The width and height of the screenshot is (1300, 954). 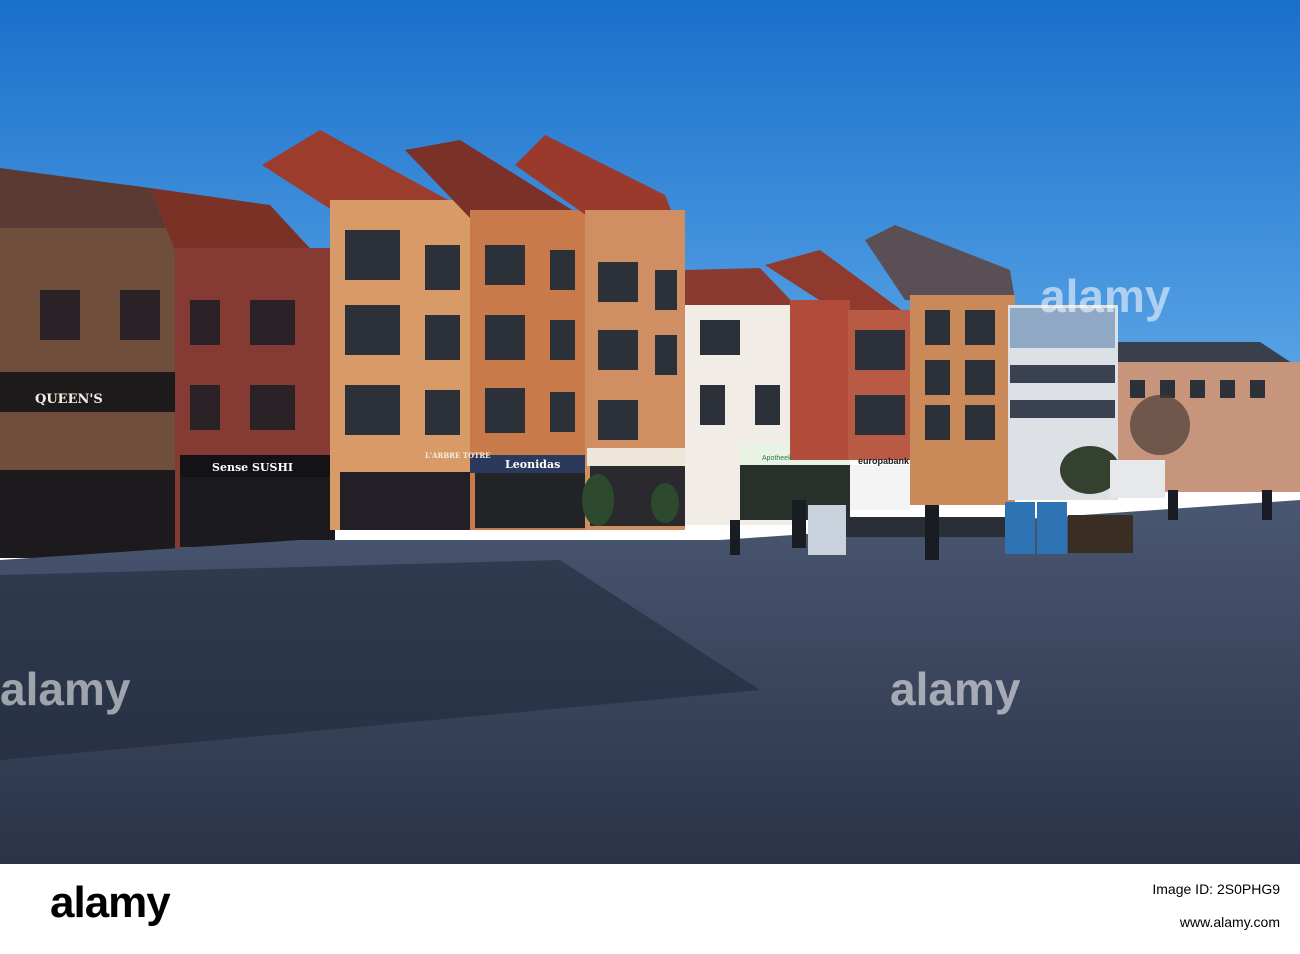 What do you see at coordinates (598, 500) in the screenshot?
I see `tree-christmas` at bounding box center [598, 500].